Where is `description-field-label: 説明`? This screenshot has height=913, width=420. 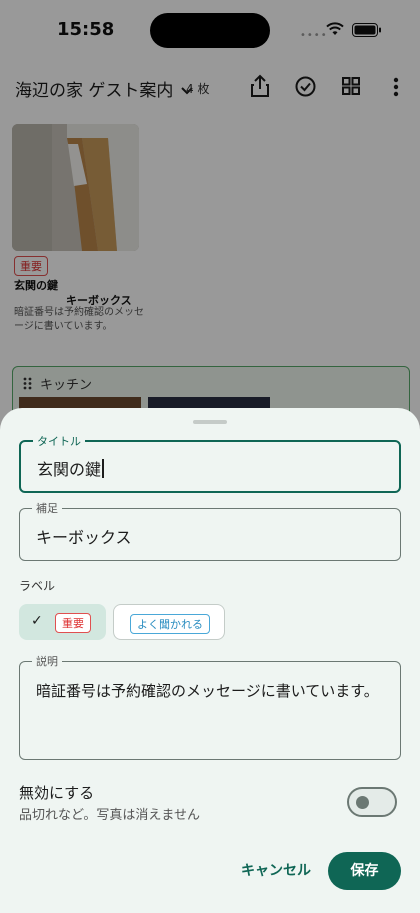
description-field-label: 説明 is located at coordinates (47, 661).